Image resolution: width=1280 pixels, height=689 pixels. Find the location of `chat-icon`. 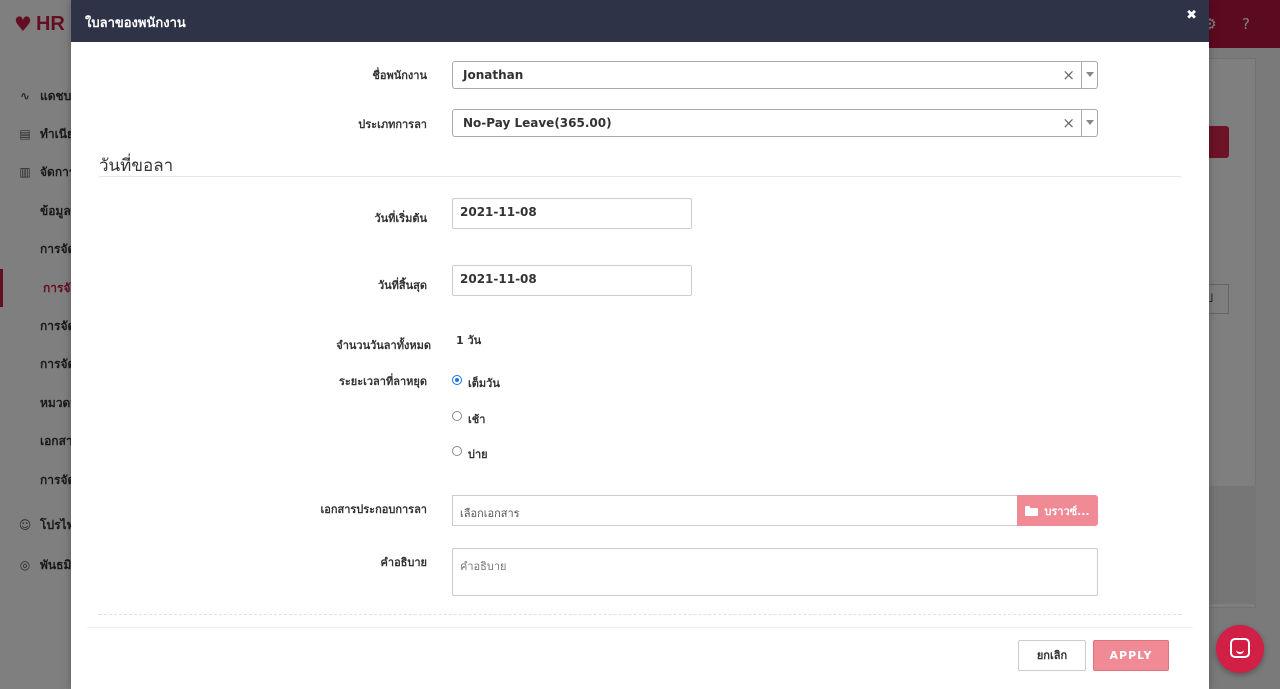

chat-icon is located at coordinates (1240, 648).